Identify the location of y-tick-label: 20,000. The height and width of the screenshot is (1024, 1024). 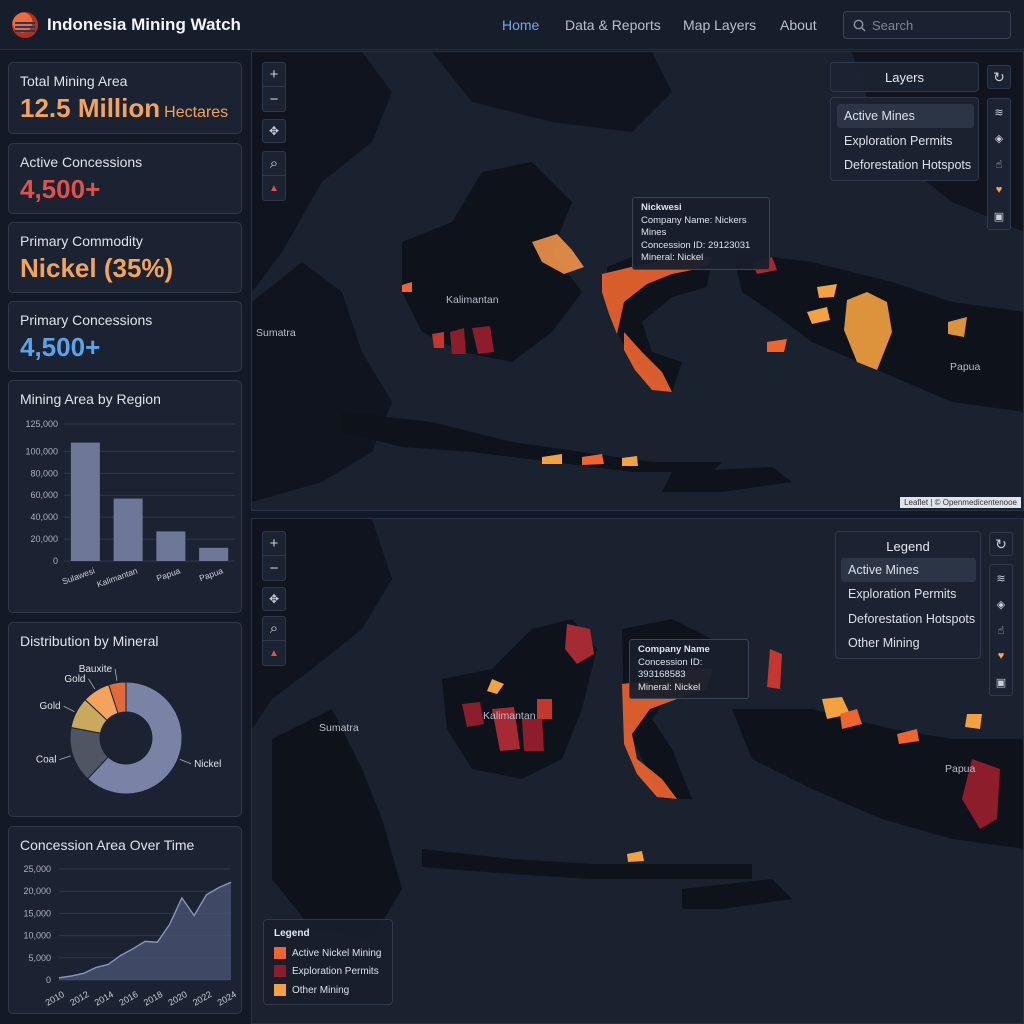
(37, 891).